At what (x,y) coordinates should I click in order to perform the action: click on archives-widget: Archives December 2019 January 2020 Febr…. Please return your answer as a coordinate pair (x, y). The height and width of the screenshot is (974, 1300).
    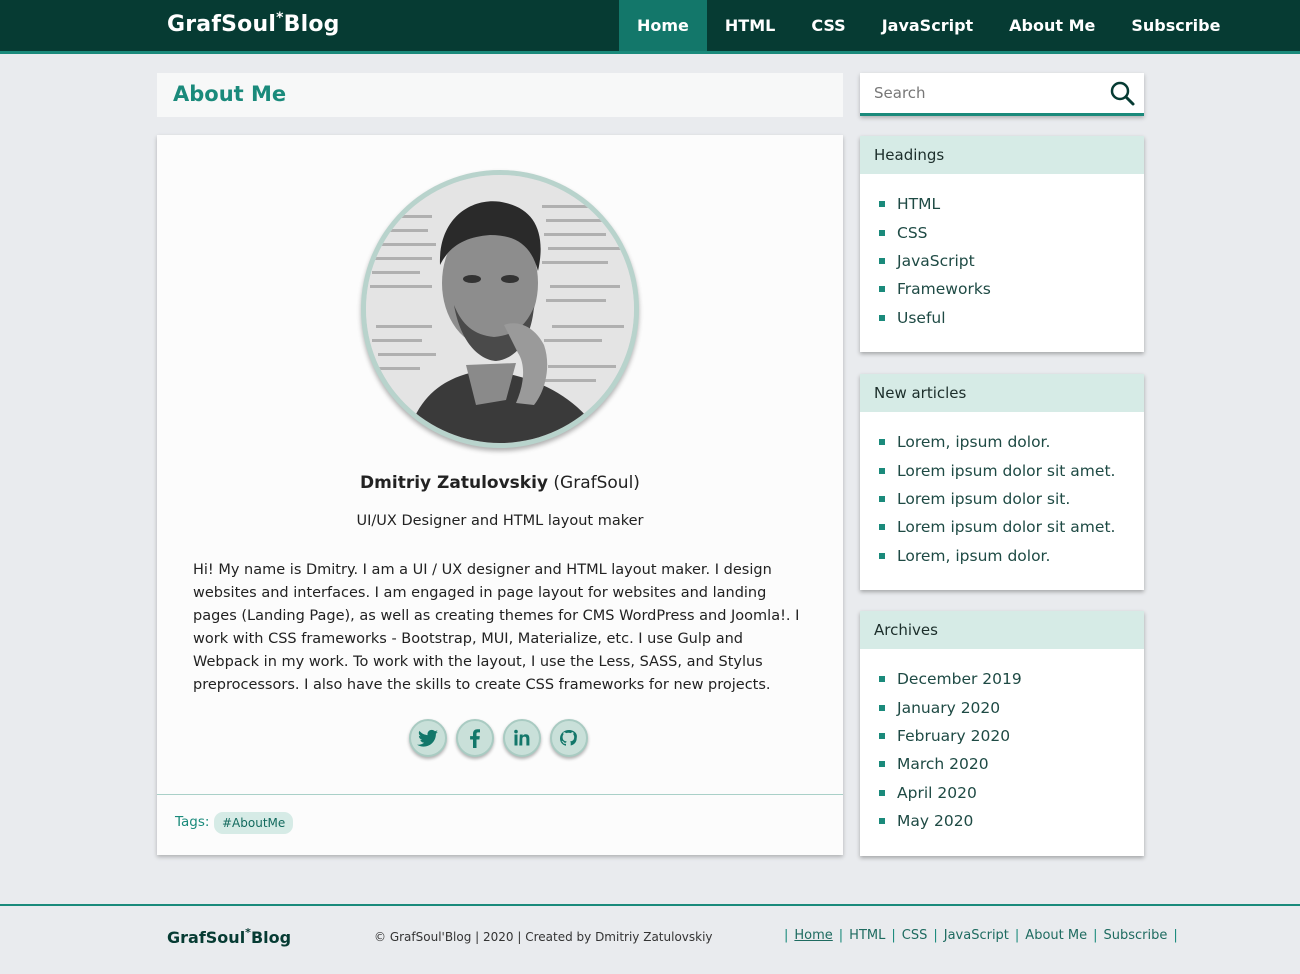
    Looking at the image, I should click on (1002, 733).